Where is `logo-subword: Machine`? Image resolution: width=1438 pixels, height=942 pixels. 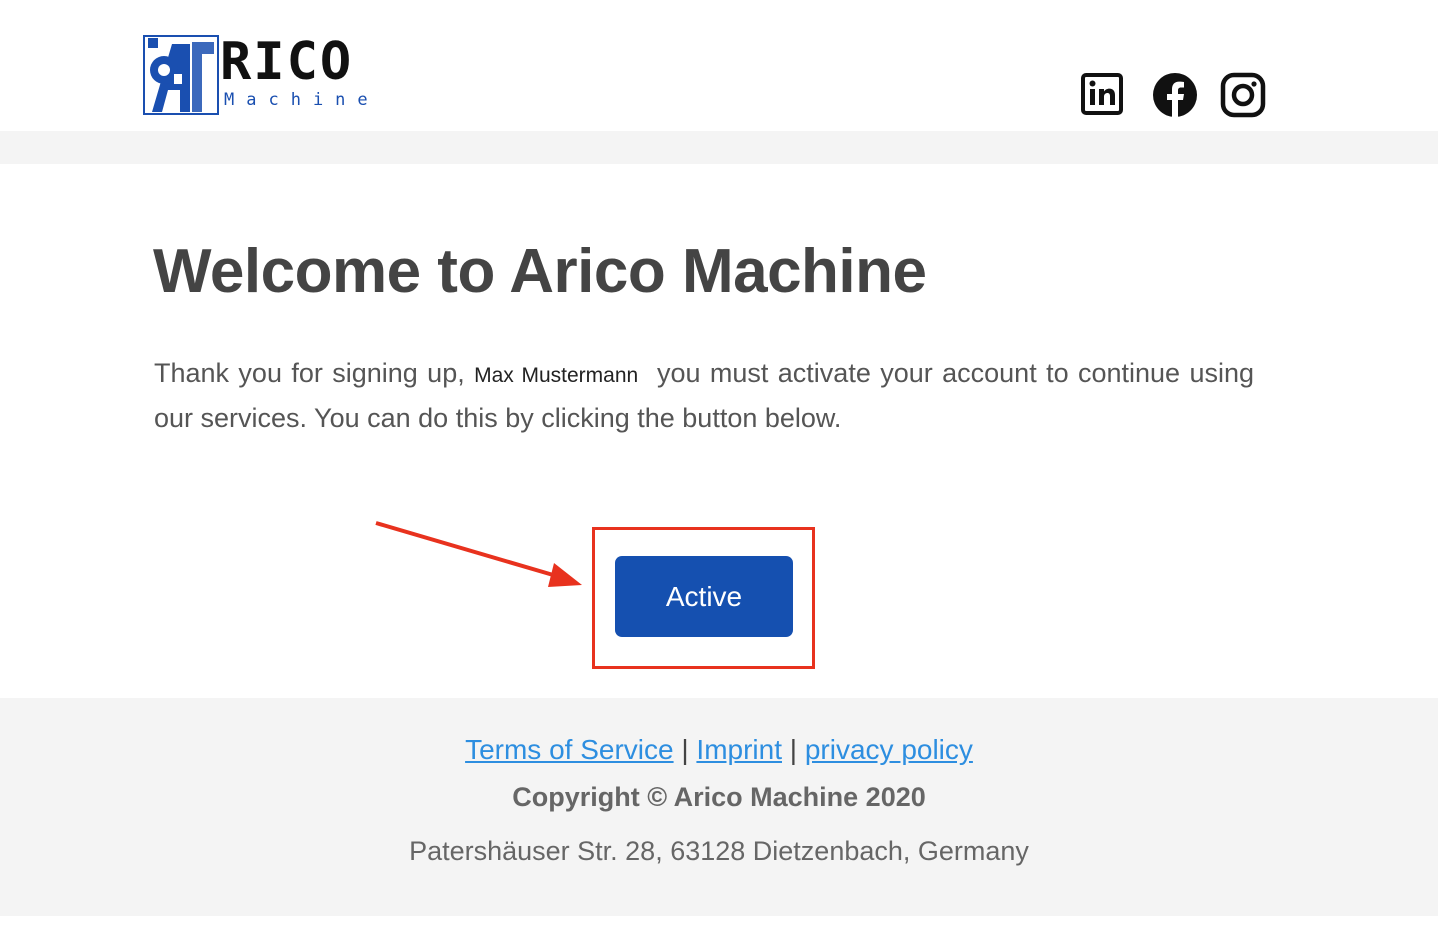
logo-subword: Machine is located at coordinates (302, 100).